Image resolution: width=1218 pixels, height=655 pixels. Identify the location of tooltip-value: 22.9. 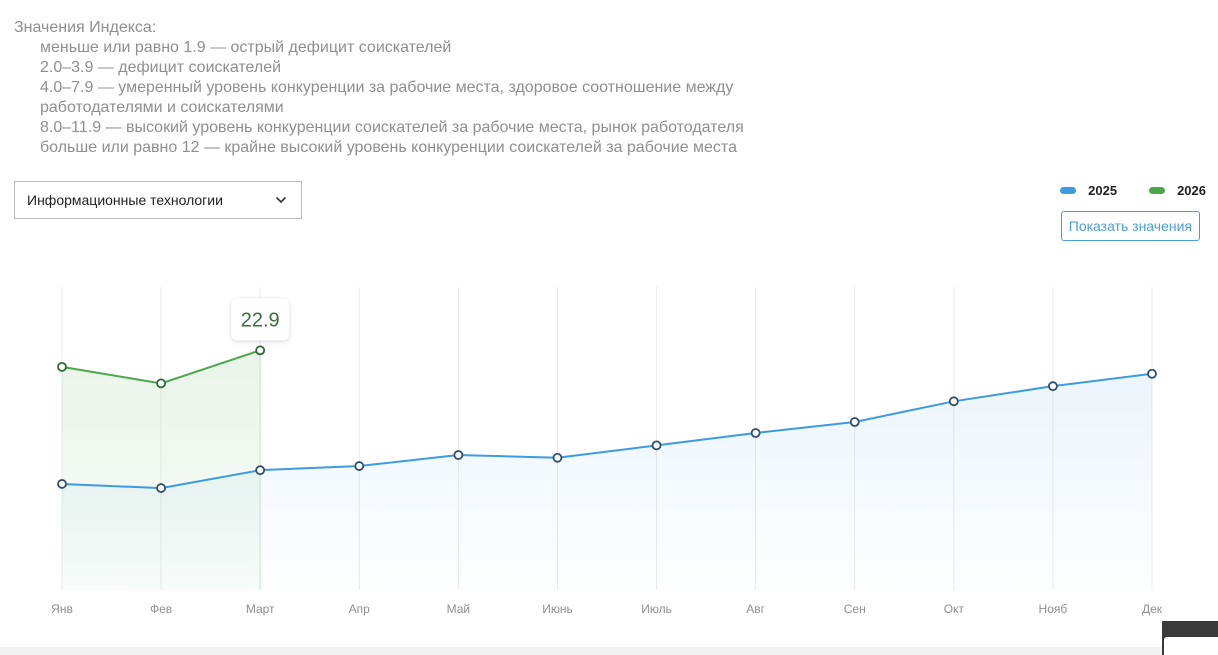
(260, 320).